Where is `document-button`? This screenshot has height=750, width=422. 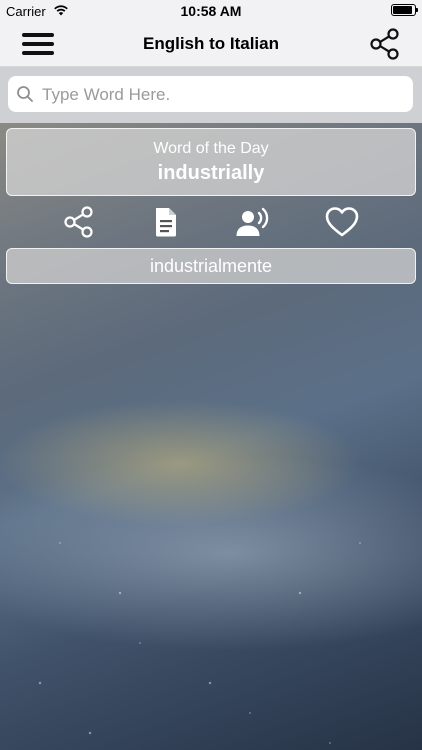
document-button is located at coordinates (166, 222).